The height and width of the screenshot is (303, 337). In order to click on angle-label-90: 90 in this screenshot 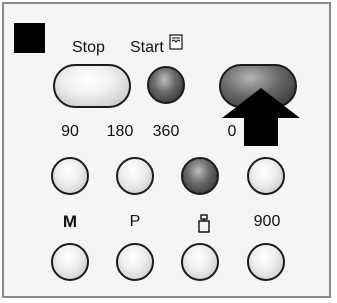, I will do `click(70, 131)`.